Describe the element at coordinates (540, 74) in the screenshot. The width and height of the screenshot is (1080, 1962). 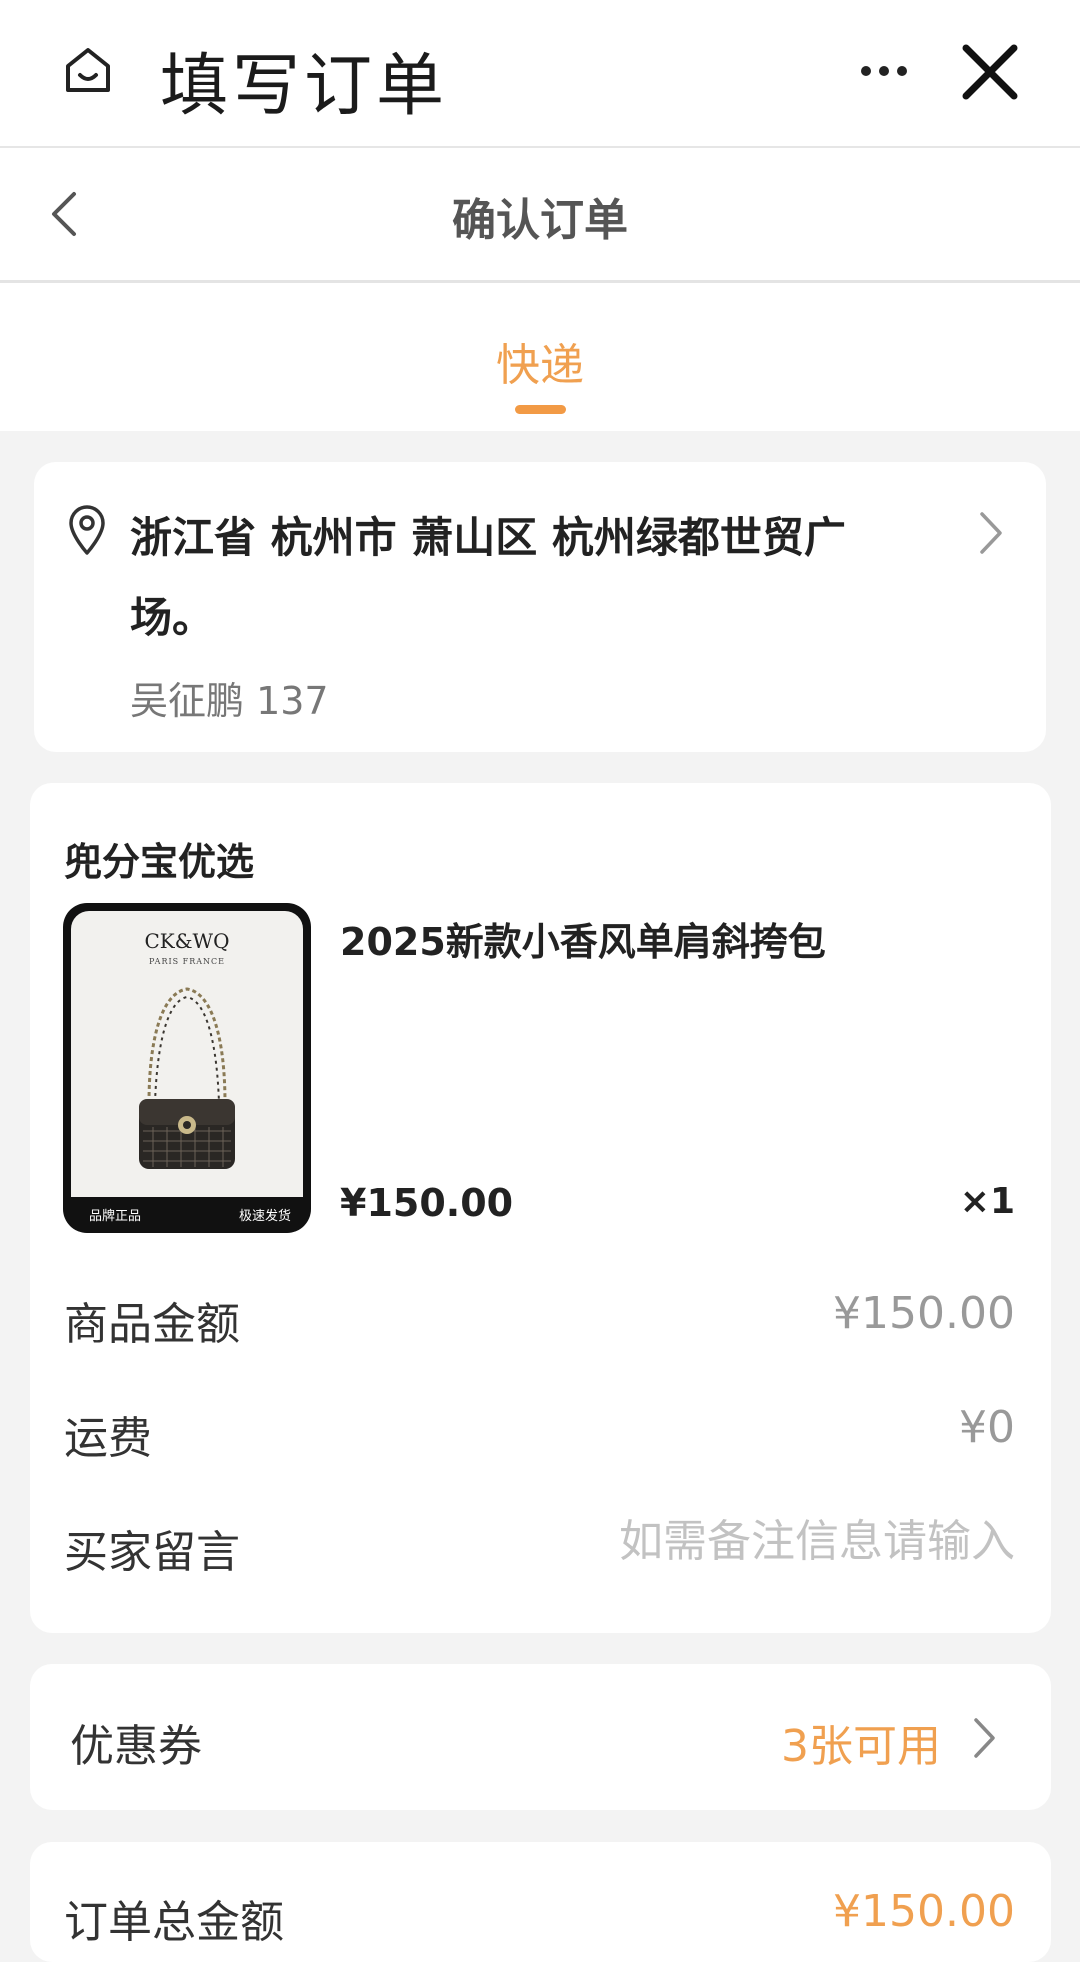
I see `top-app-bar: 填写订单` at that location.